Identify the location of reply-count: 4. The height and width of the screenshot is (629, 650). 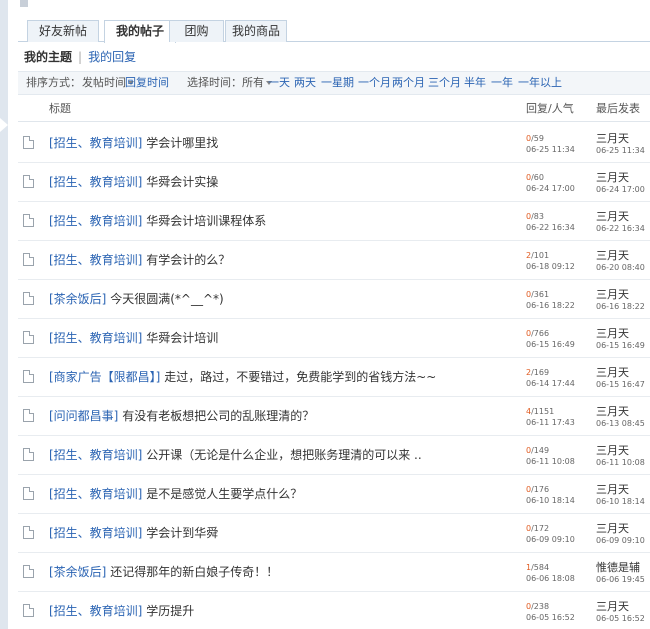
(529, 411).